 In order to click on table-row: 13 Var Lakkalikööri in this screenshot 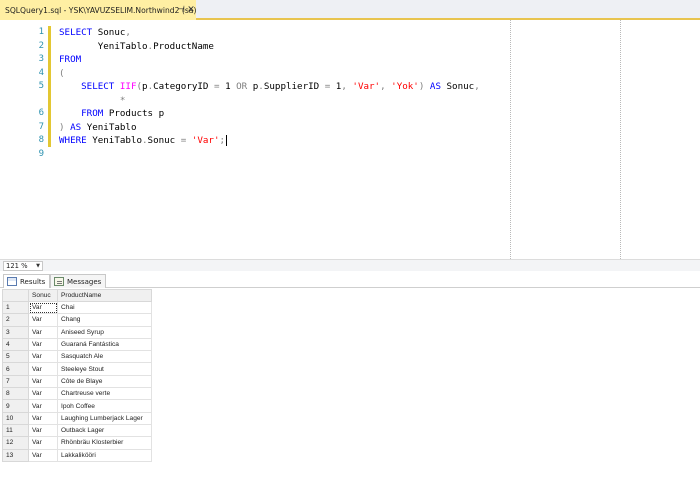, I will do `click(77, 455)`.